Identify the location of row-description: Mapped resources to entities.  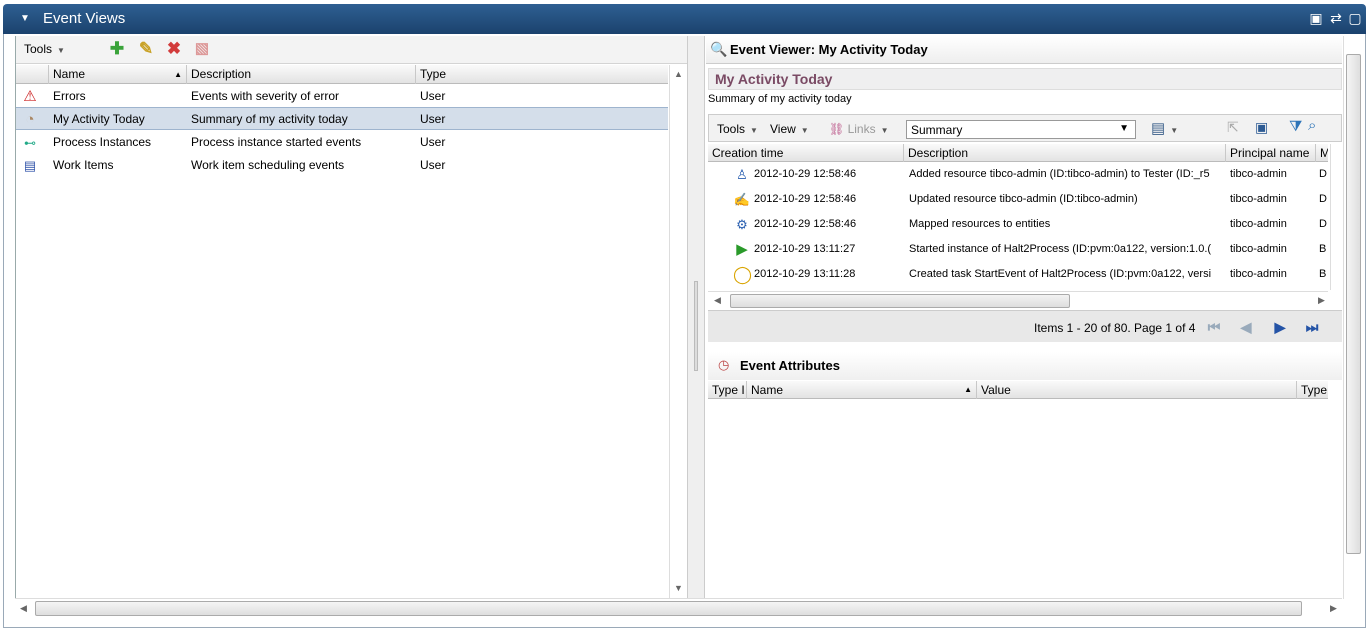
(980, 224).